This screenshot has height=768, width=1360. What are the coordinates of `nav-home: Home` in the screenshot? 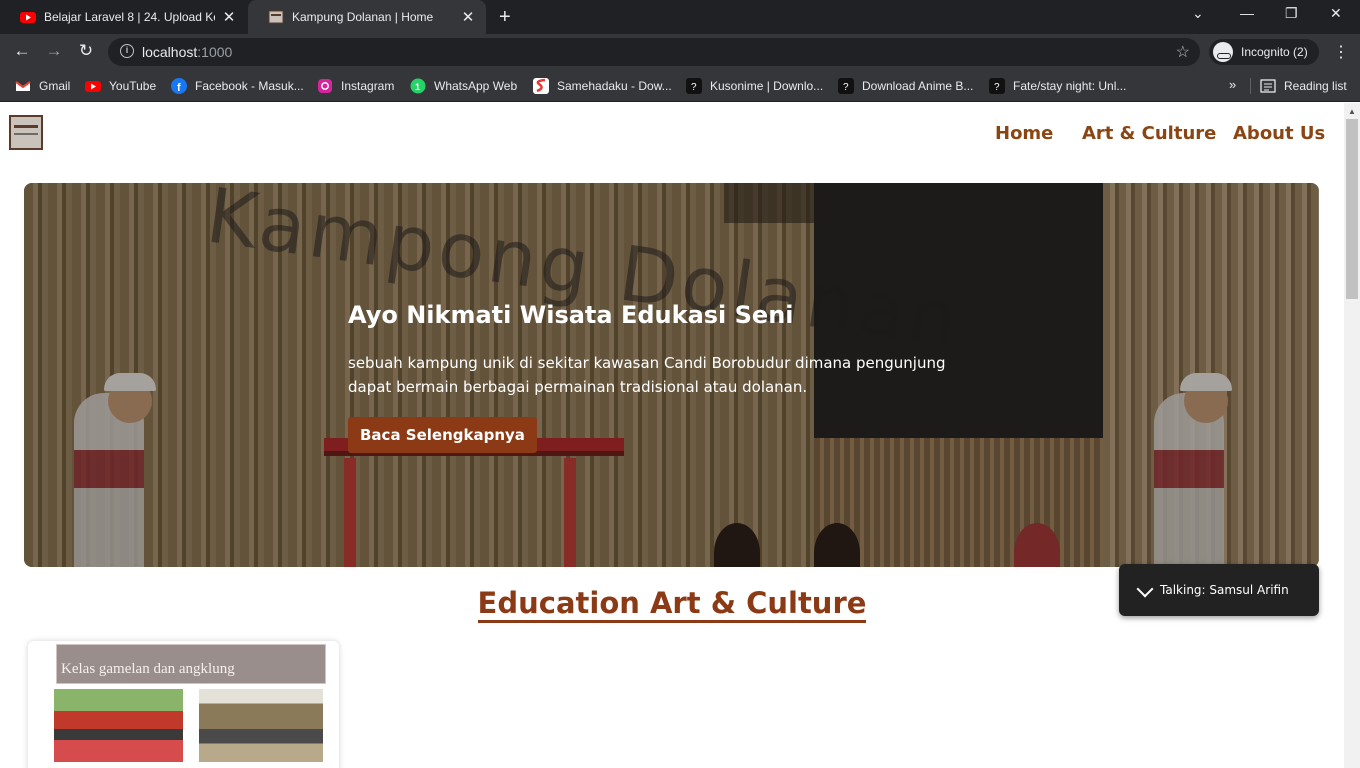 It's located at (1024, 133).